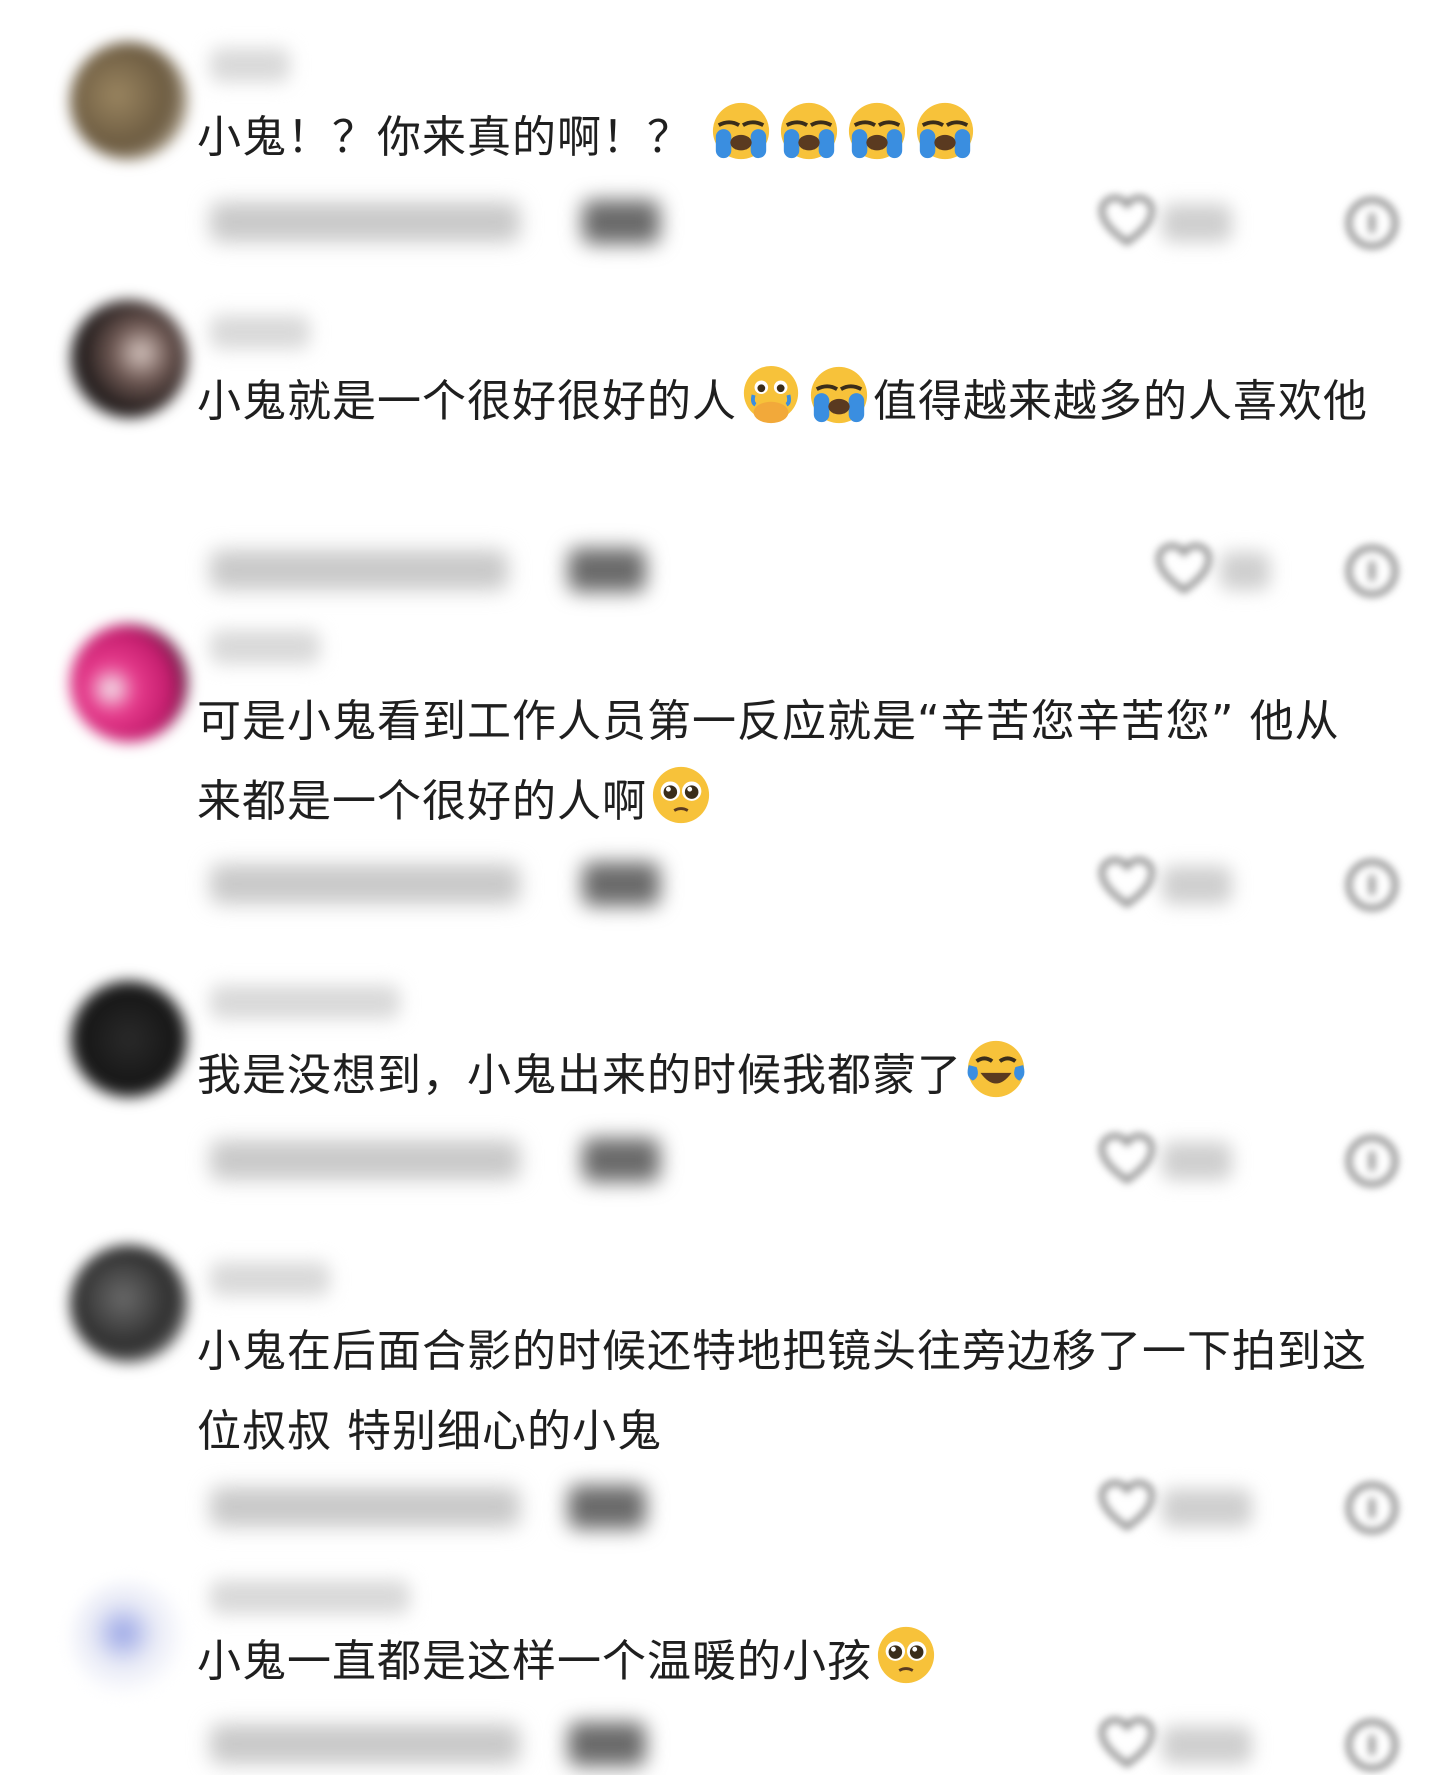 The image size is (1440, 1775). I want to click on comment-text: 小鬼一直都是这样一个温暖的小孩, so click(787, 1662).